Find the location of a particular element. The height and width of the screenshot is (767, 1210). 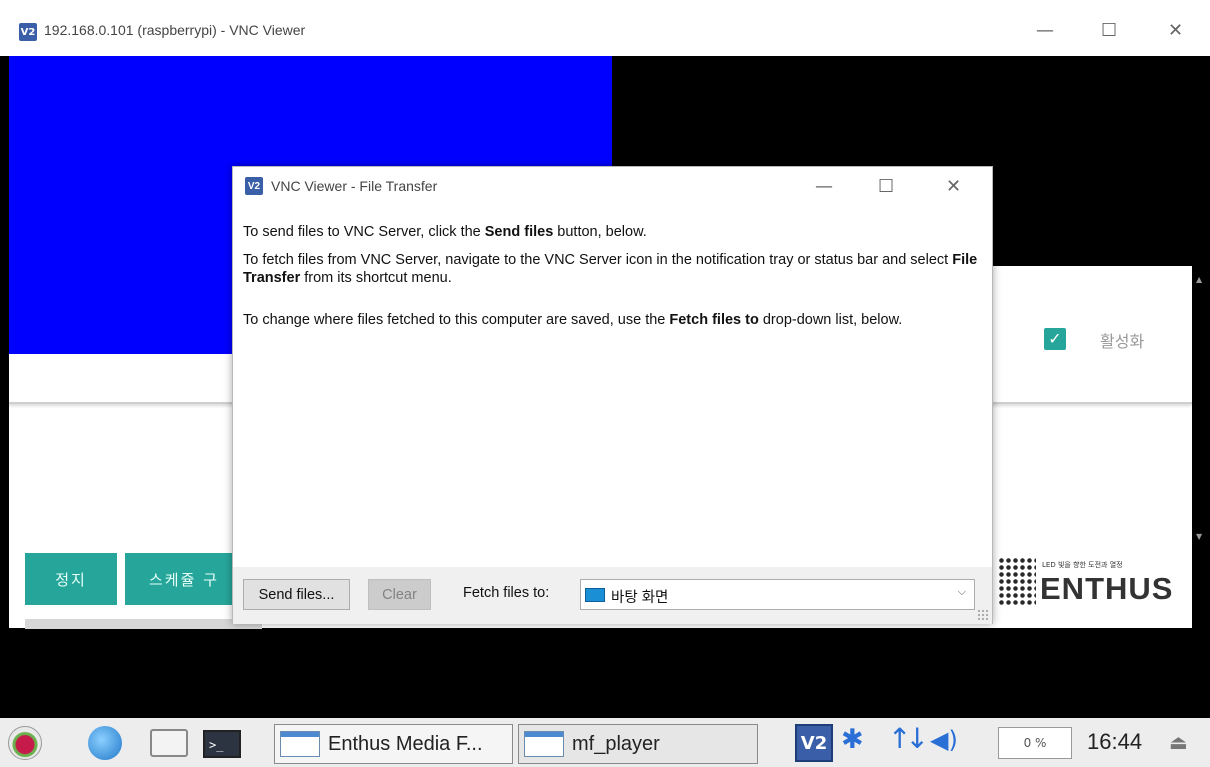

dialog-close-button: ✕ is located at coordinates (953, 186).